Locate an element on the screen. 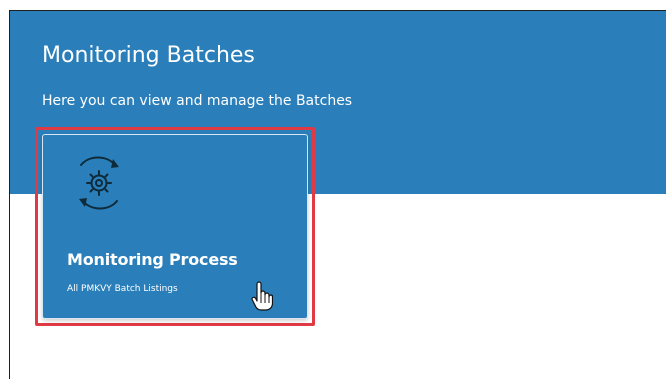 This screenshot has height=379, width=666. page-subtitle: Here you can view and manage the Batches is located at coordinates (197, 101).